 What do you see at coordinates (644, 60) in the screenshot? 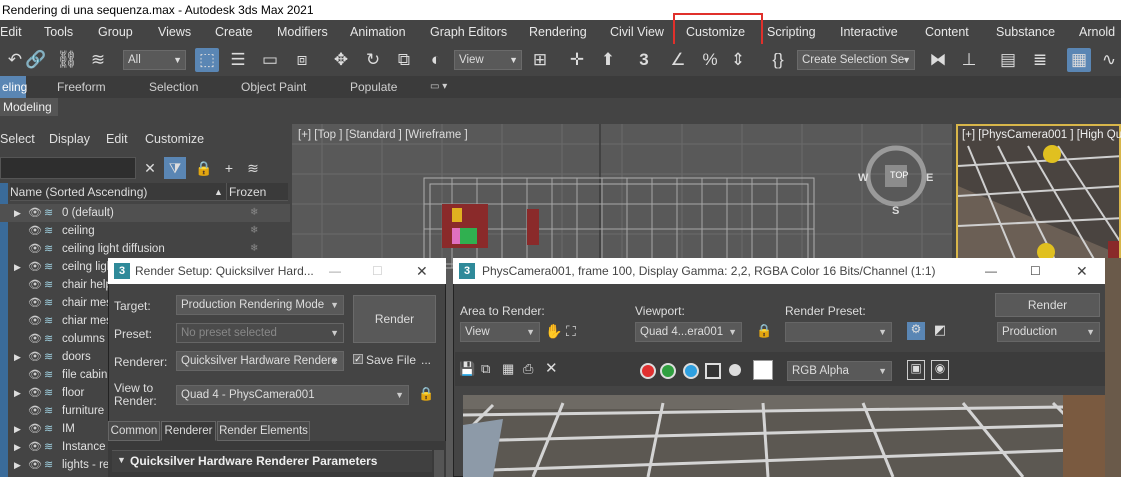
I see `snap-3-icon: 3` at bounding box center [644, 60].